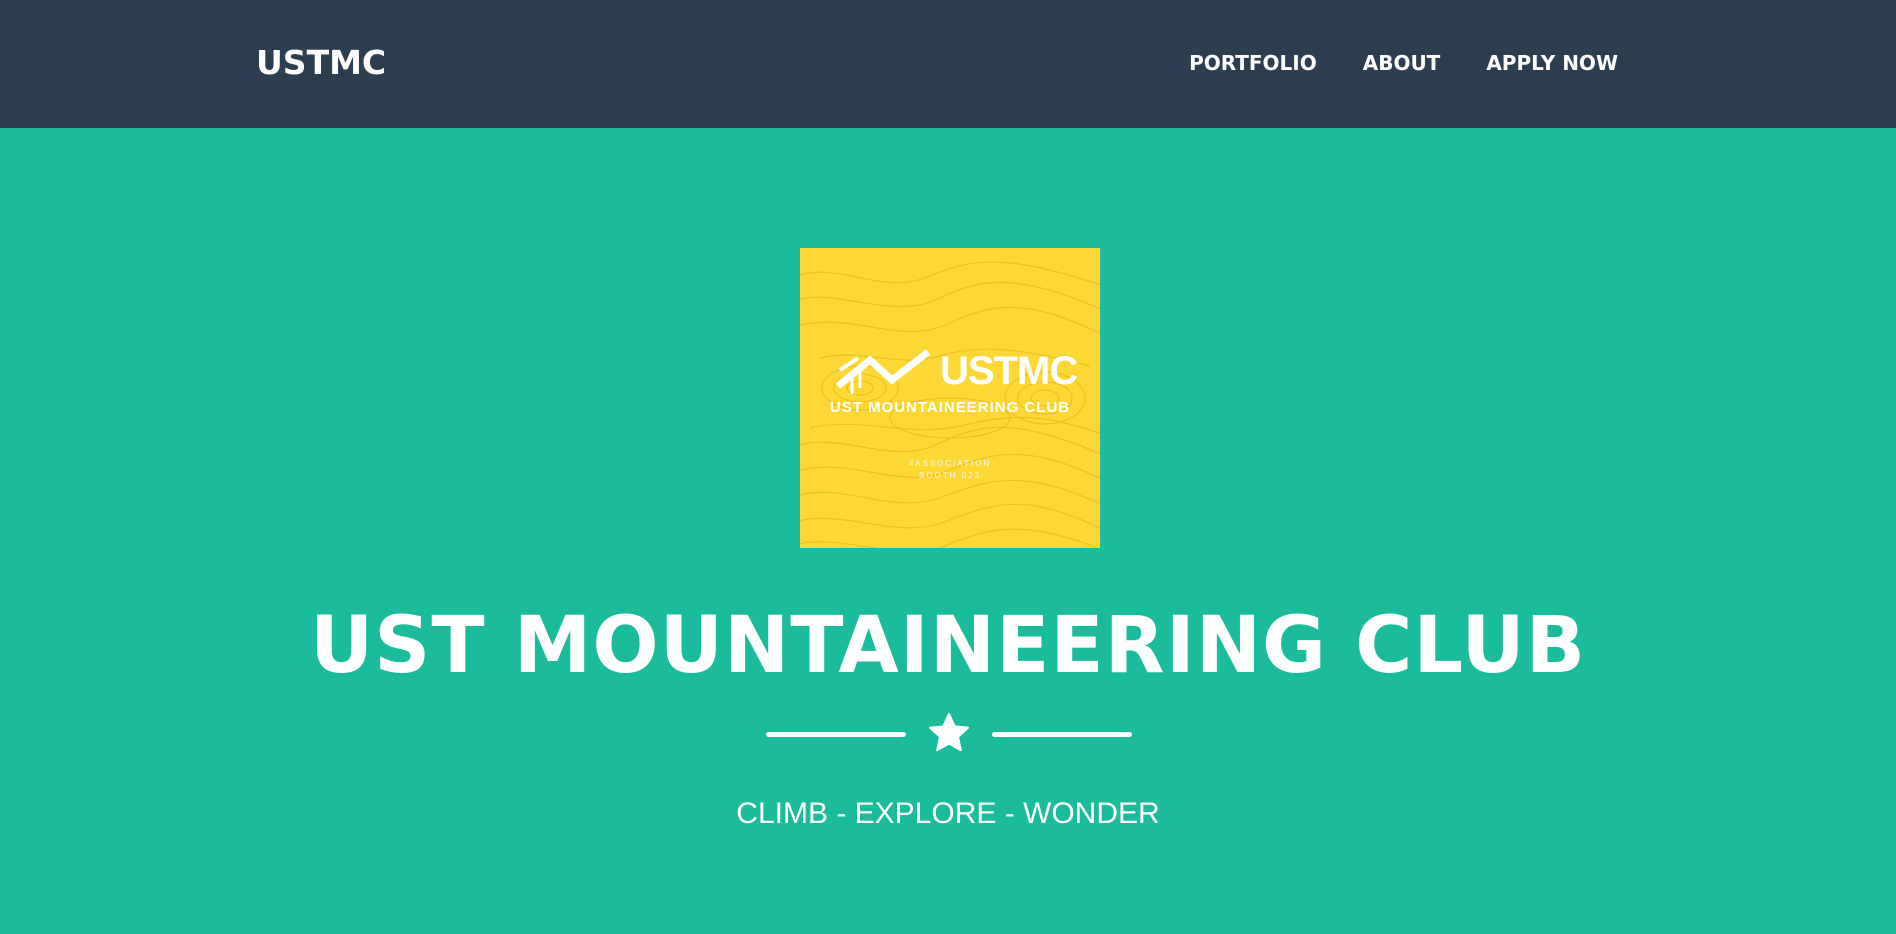 The height and width of the screenshot is (934, 1896). I want to click on logo-small-text-2: BOOTH 023, so click(950, 475).